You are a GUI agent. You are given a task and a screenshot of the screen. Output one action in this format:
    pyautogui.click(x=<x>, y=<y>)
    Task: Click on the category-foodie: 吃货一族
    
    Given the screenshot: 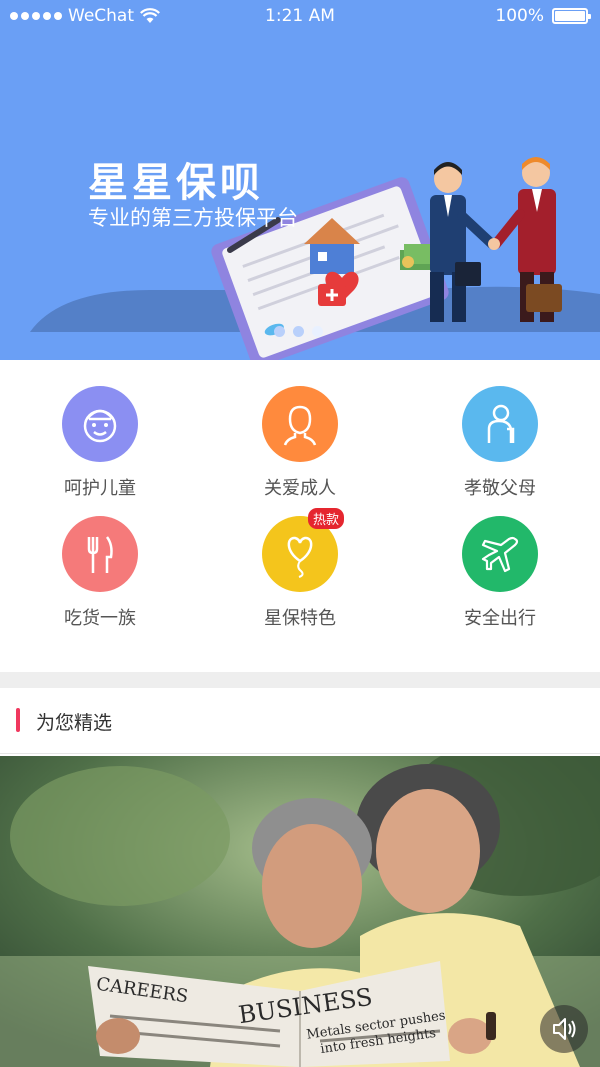 What is the action you would take?
    pyautogui.click(x=100, y=573)
    